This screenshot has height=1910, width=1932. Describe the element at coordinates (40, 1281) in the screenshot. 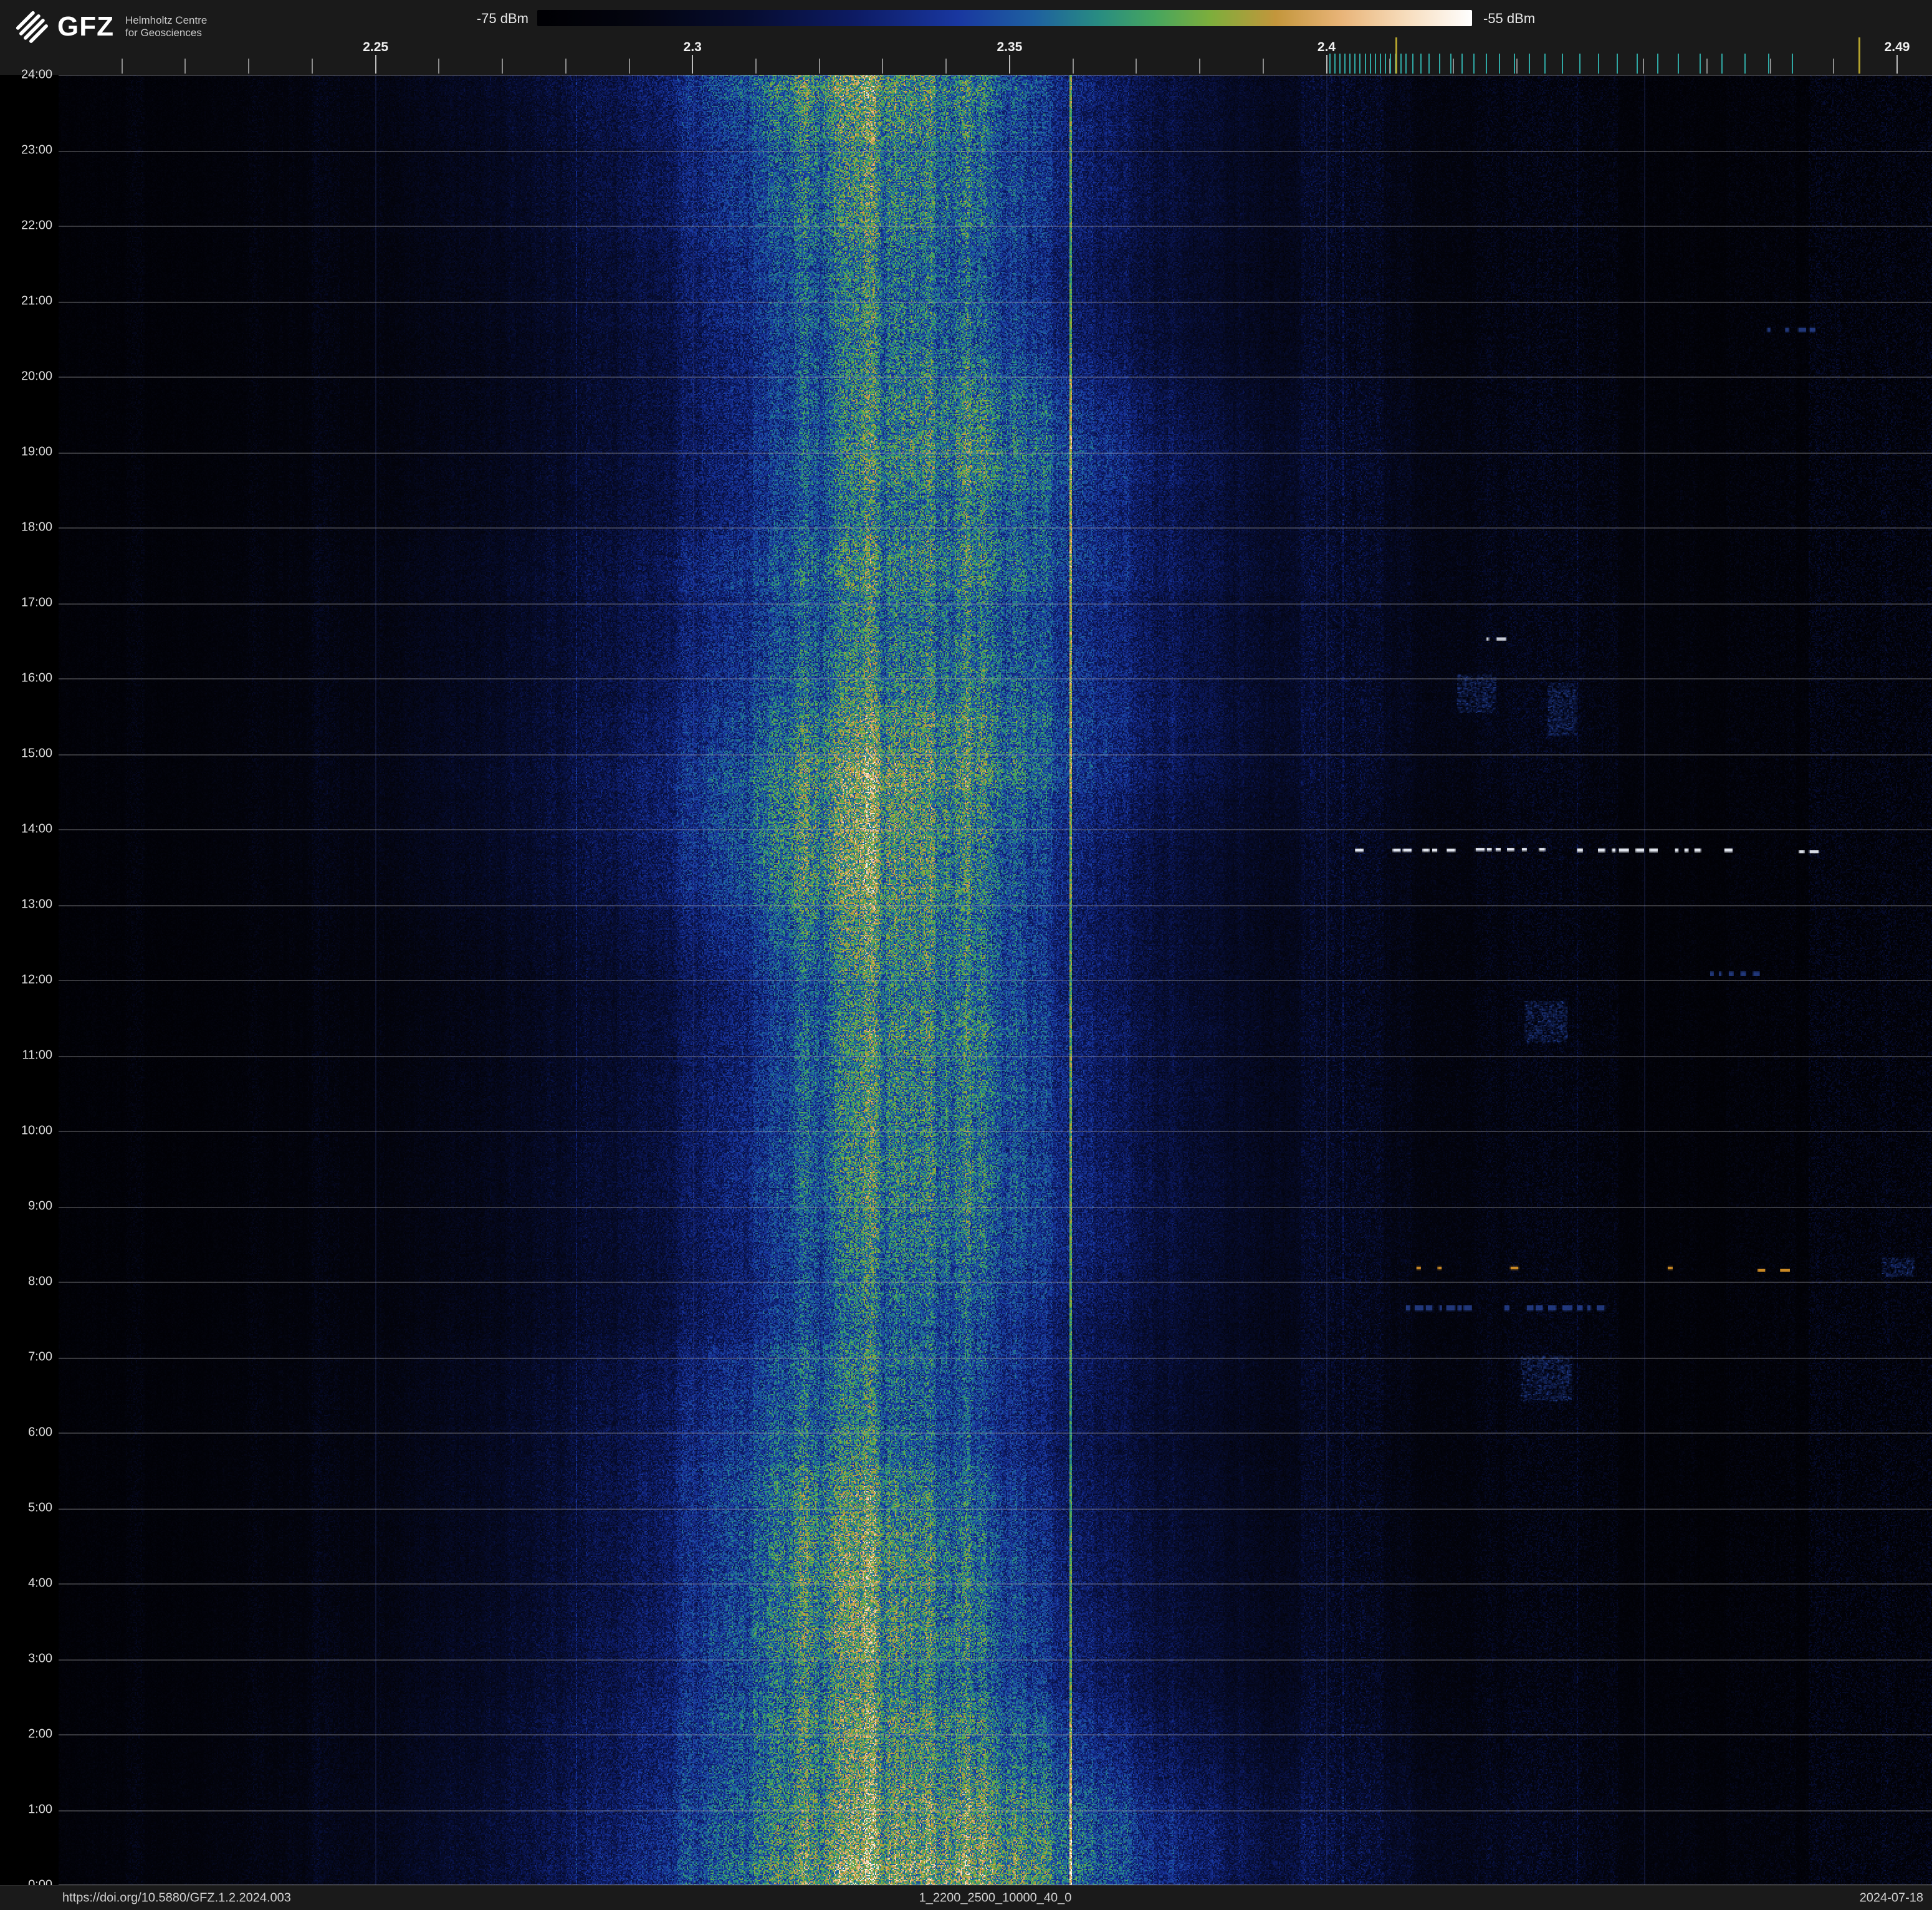

I see `time-tick-label: 8:00` at that location.